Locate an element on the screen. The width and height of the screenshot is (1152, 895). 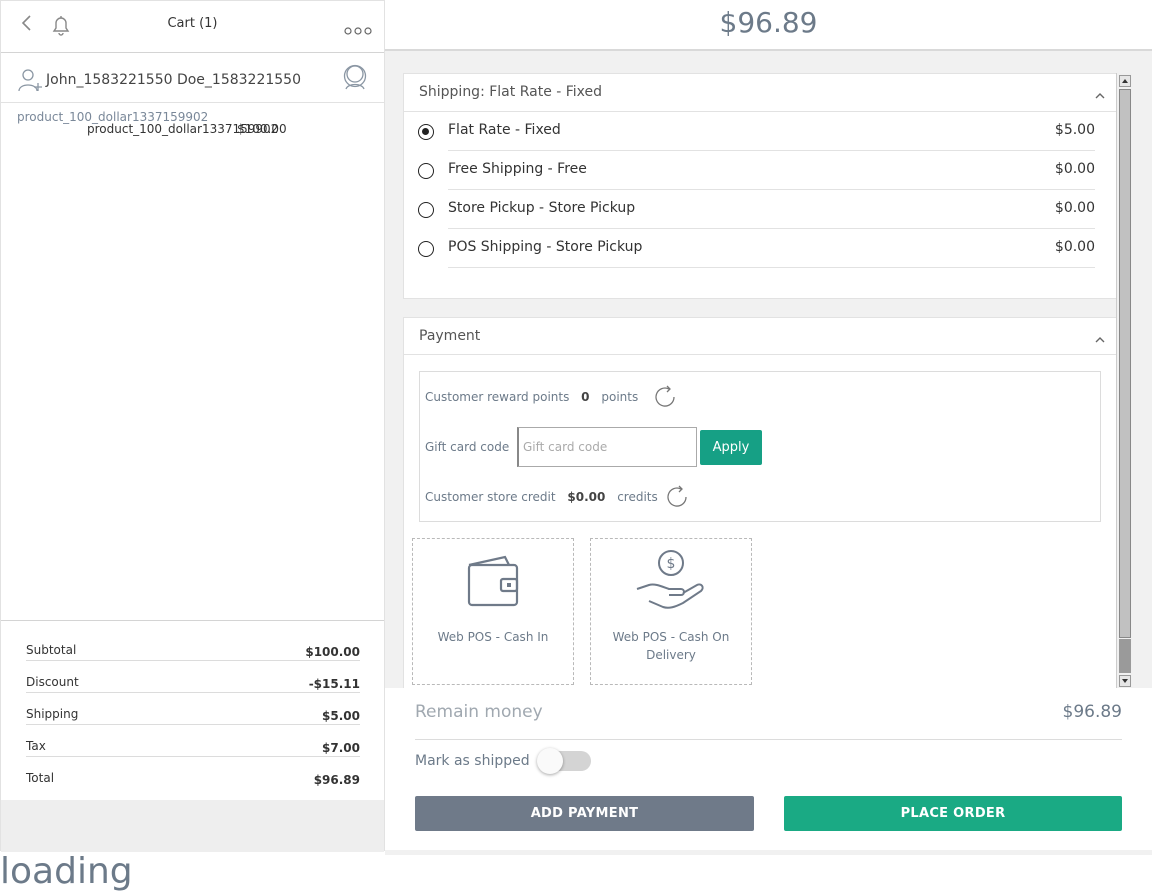
payment-method-cash-in: Web POS - Cash In is located at coordinates (493, 611).